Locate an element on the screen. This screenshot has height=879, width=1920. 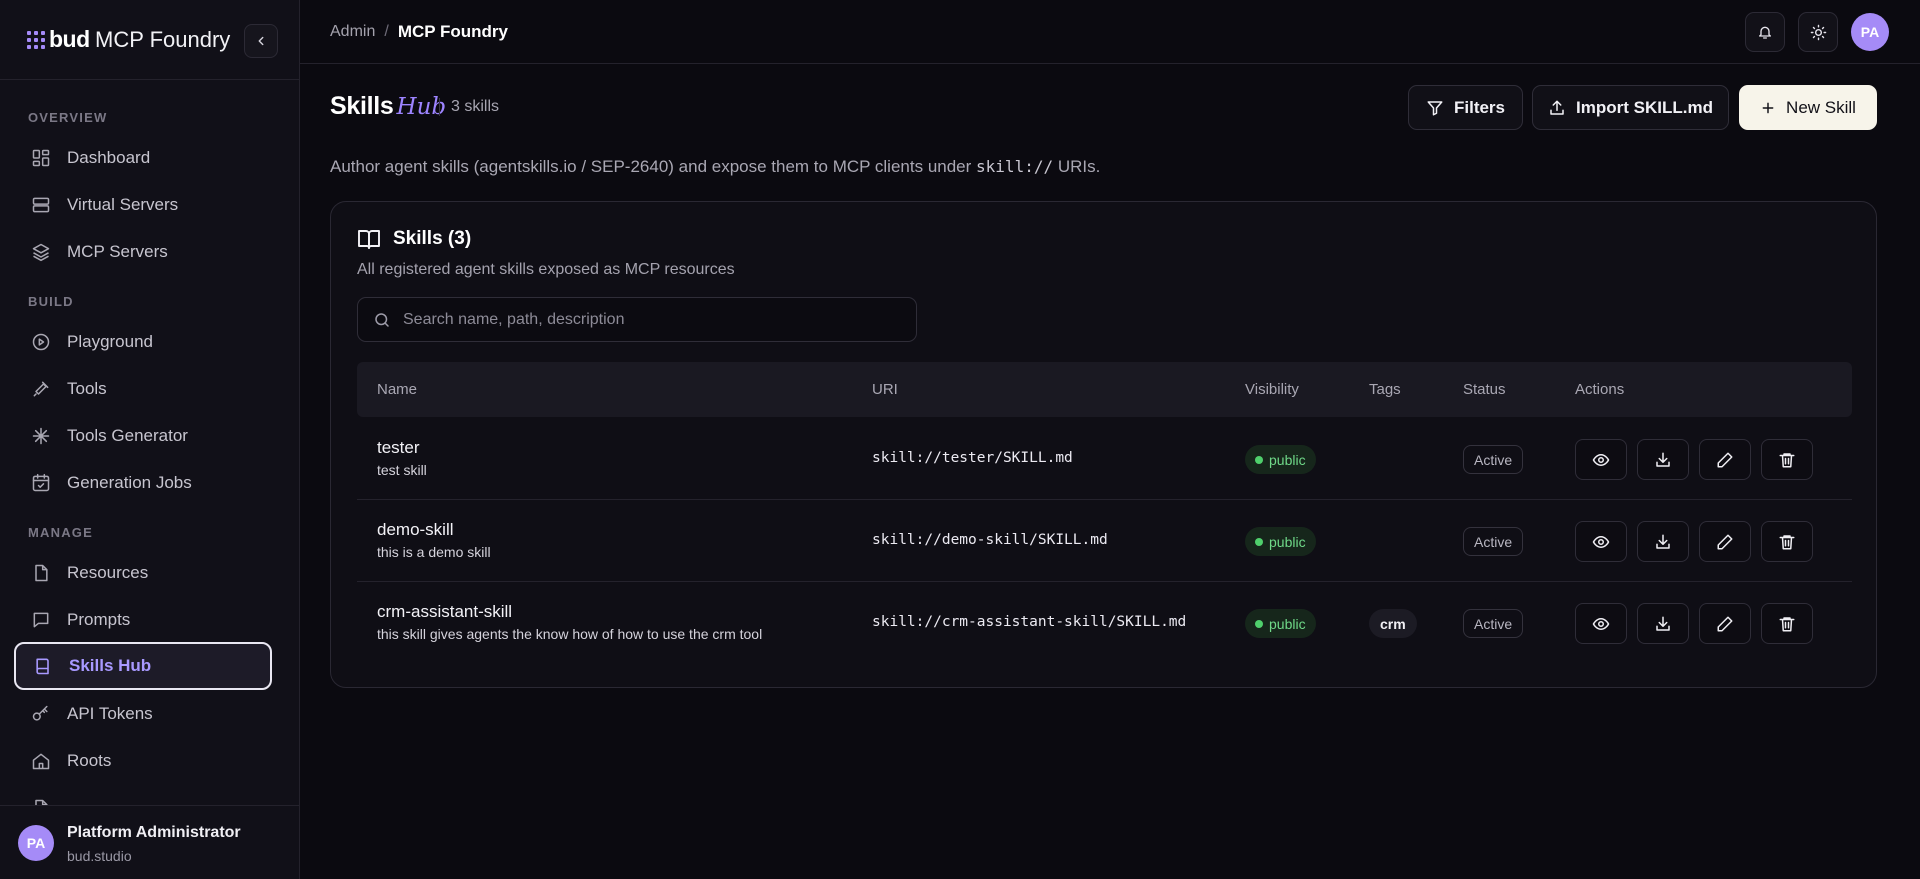
brand: bud MCP Foundry is located at coordinates (149, 40).